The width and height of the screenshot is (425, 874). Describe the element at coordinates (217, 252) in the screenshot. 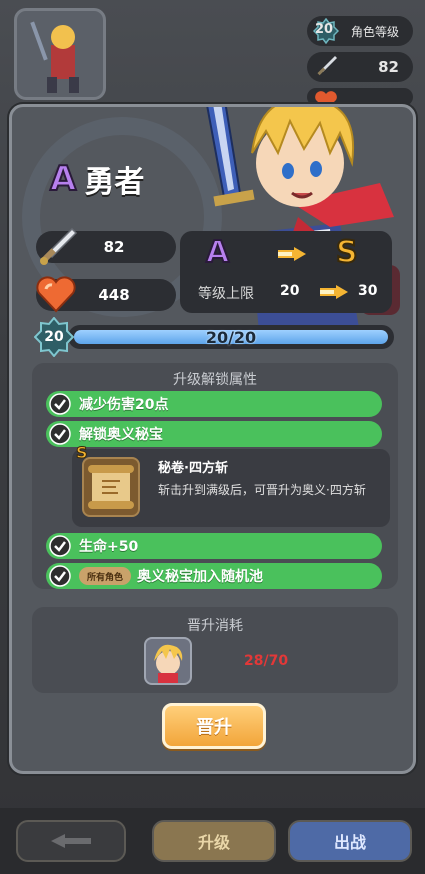

I see `current-rank-letter: A` at that location.